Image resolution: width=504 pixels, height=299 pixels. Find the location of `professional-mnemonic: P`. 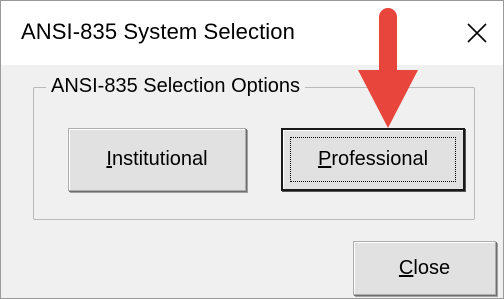

professional-mnemonic: P is located at coordinates (324, 159).